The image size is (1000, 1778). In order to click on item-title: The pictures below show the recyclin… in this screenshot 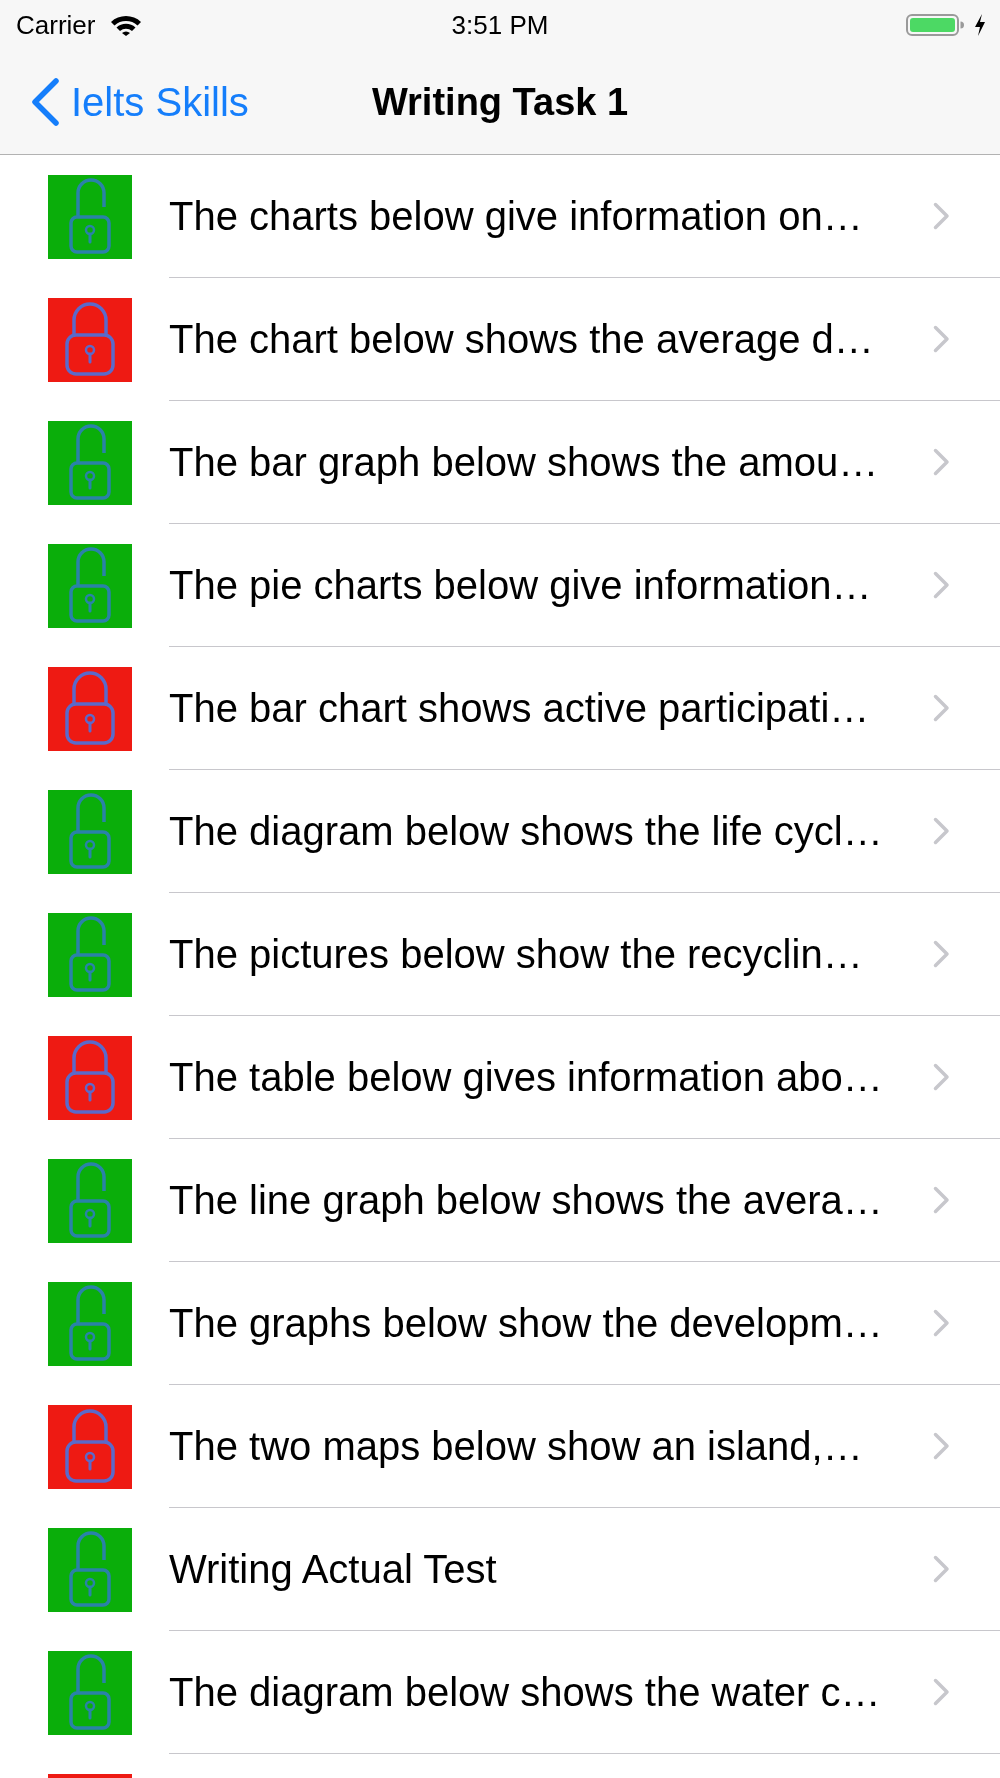, I will do `click(551, 954)`.